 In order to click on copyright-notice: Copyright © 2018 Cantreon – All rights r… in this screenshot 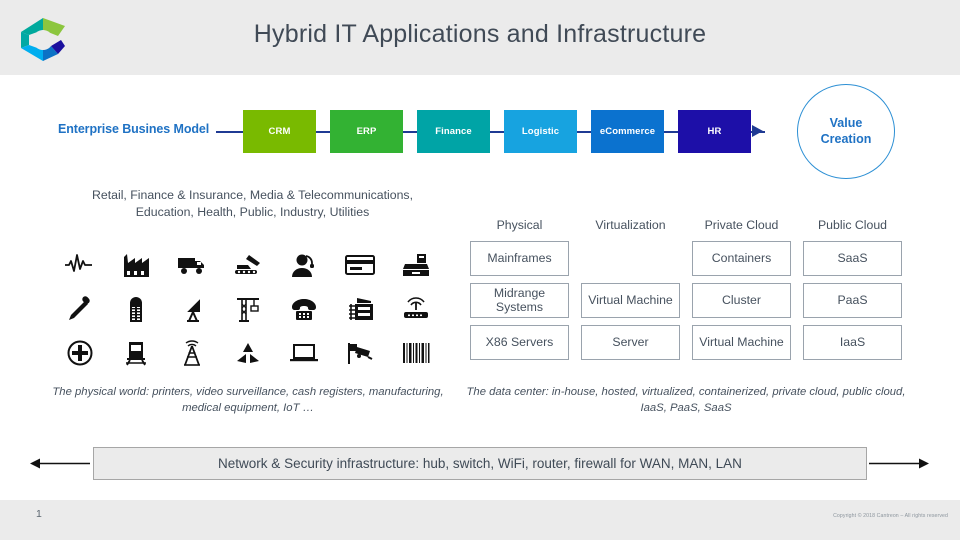, I will do `click(890, 516)`.